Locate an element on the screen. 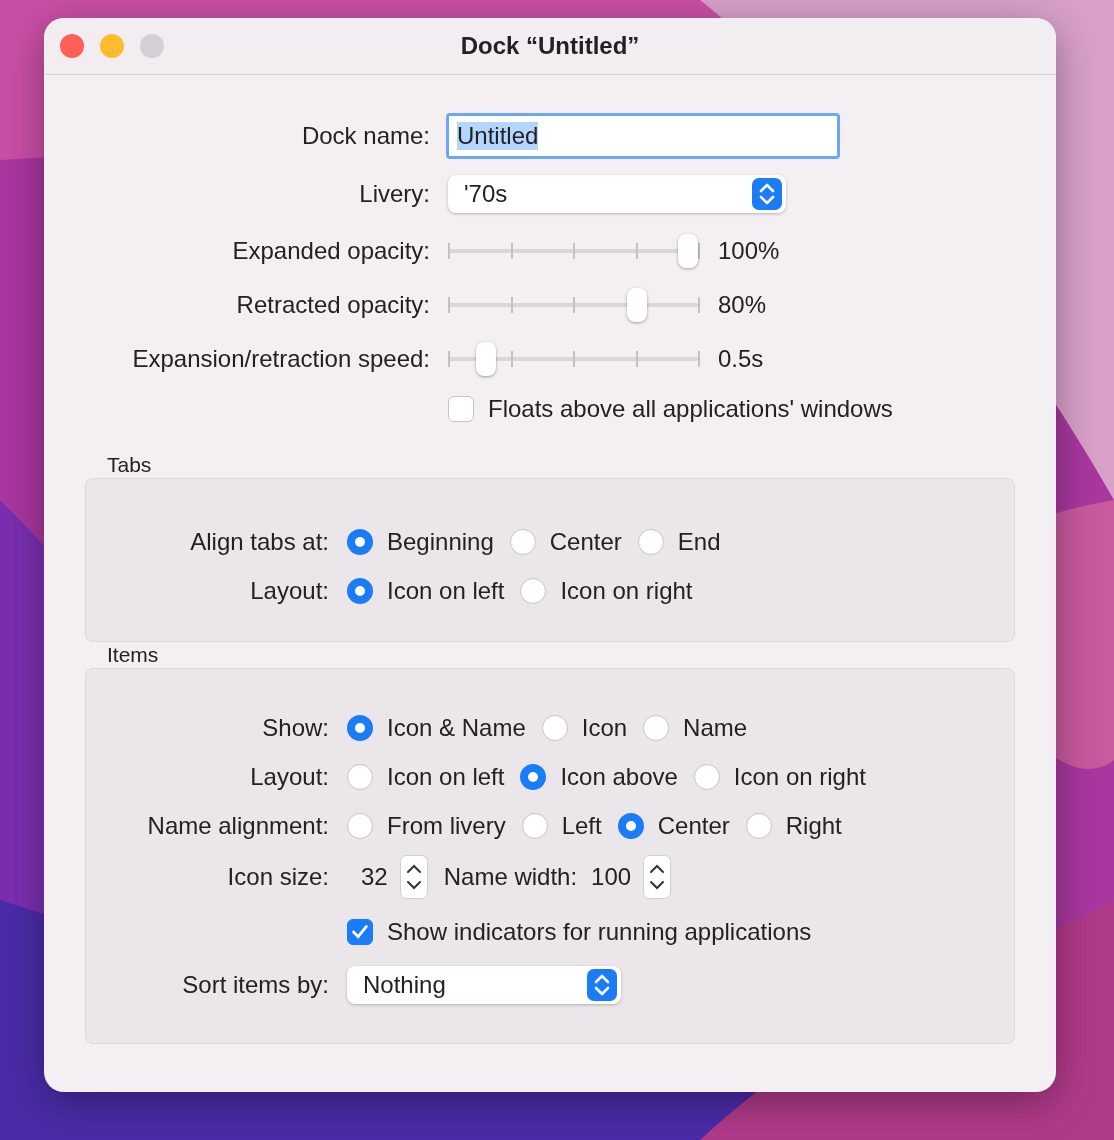  livery-dropdown: '70s is located at coordinates (617, 194).